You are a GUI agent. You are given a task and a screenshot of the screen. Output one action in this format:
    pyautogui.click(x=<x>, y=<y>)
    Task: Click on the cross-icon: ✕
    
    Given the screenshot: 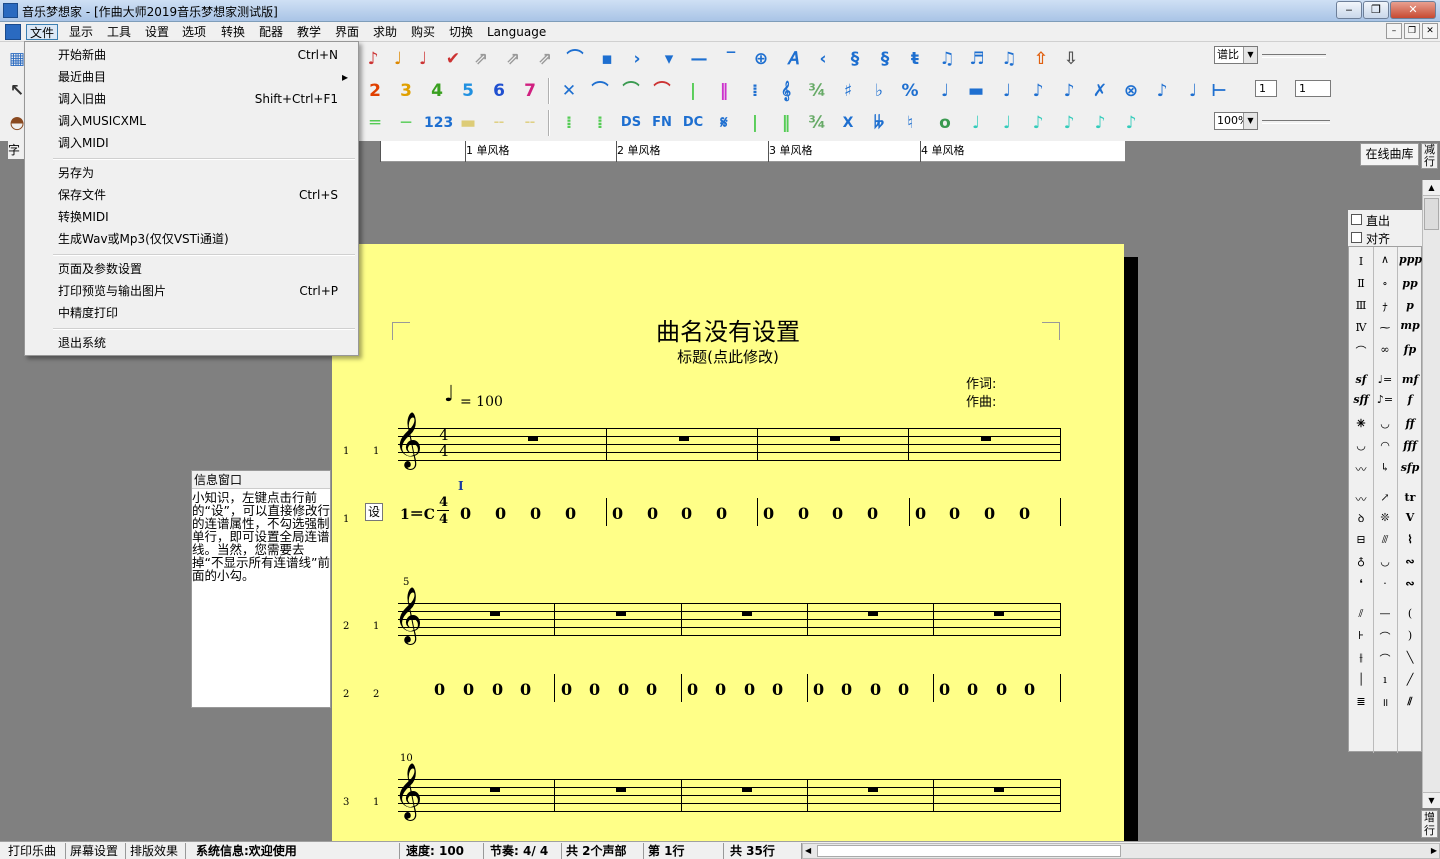 What is the action you would take?
    pyautogui.click(x=569, y=91)
    